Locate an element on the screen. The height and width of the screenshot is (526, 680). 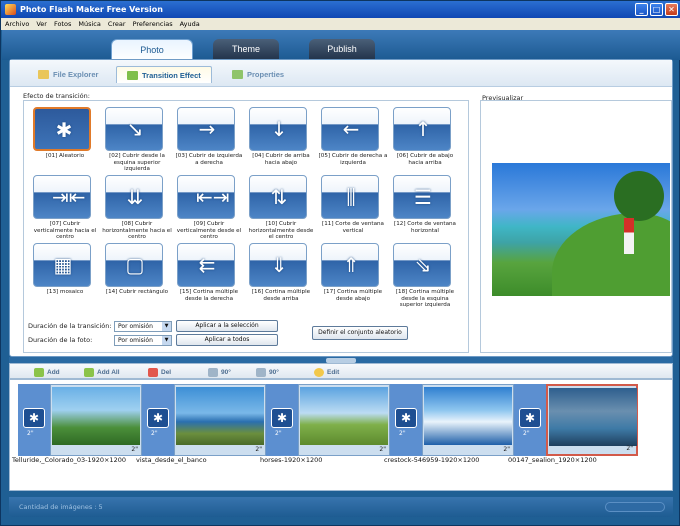
transition-arrow-icon: ⫼ is located at coordinates (351, 197).